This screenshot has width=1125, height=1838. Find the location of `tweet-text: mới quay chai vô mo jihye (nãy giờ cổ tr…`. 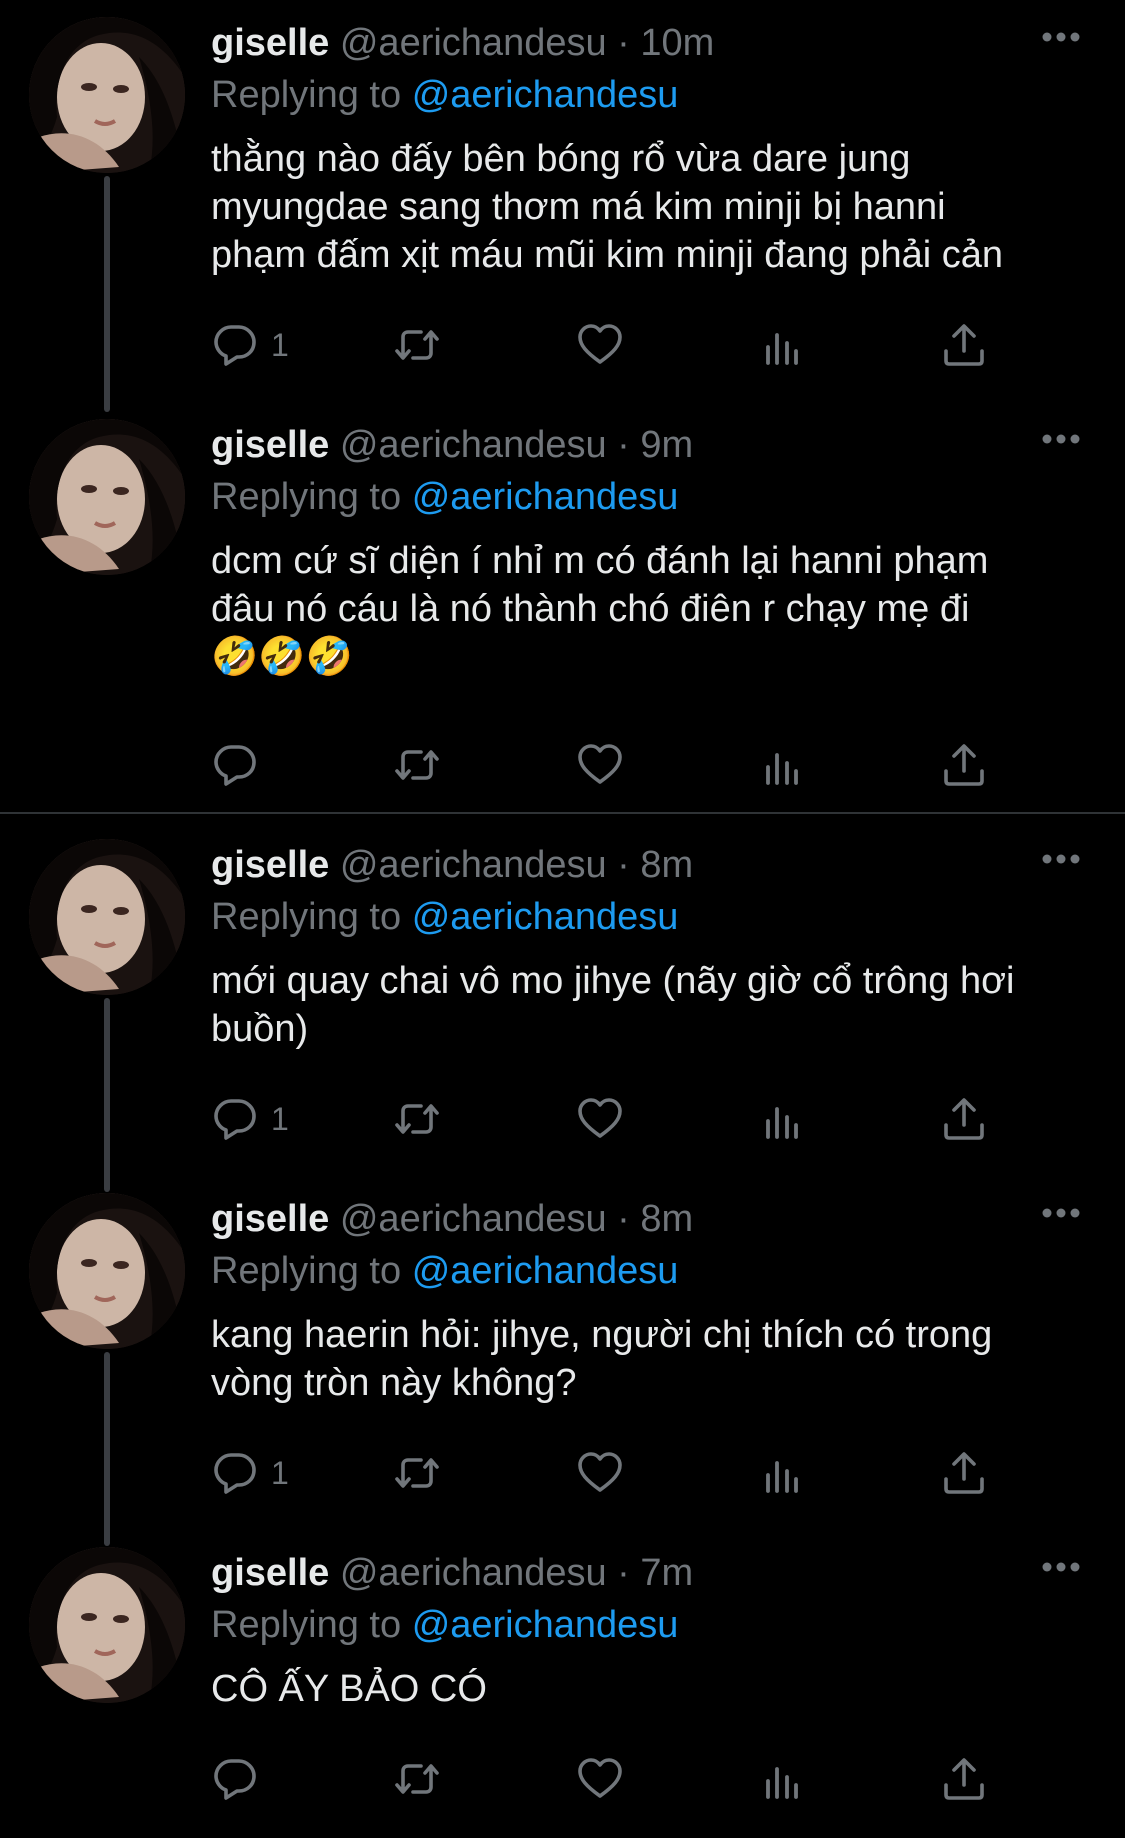

tweet-text: mới quay chai vô mo jihye (nãy giờ cổ tr… is located at coordinates (613, 1005).